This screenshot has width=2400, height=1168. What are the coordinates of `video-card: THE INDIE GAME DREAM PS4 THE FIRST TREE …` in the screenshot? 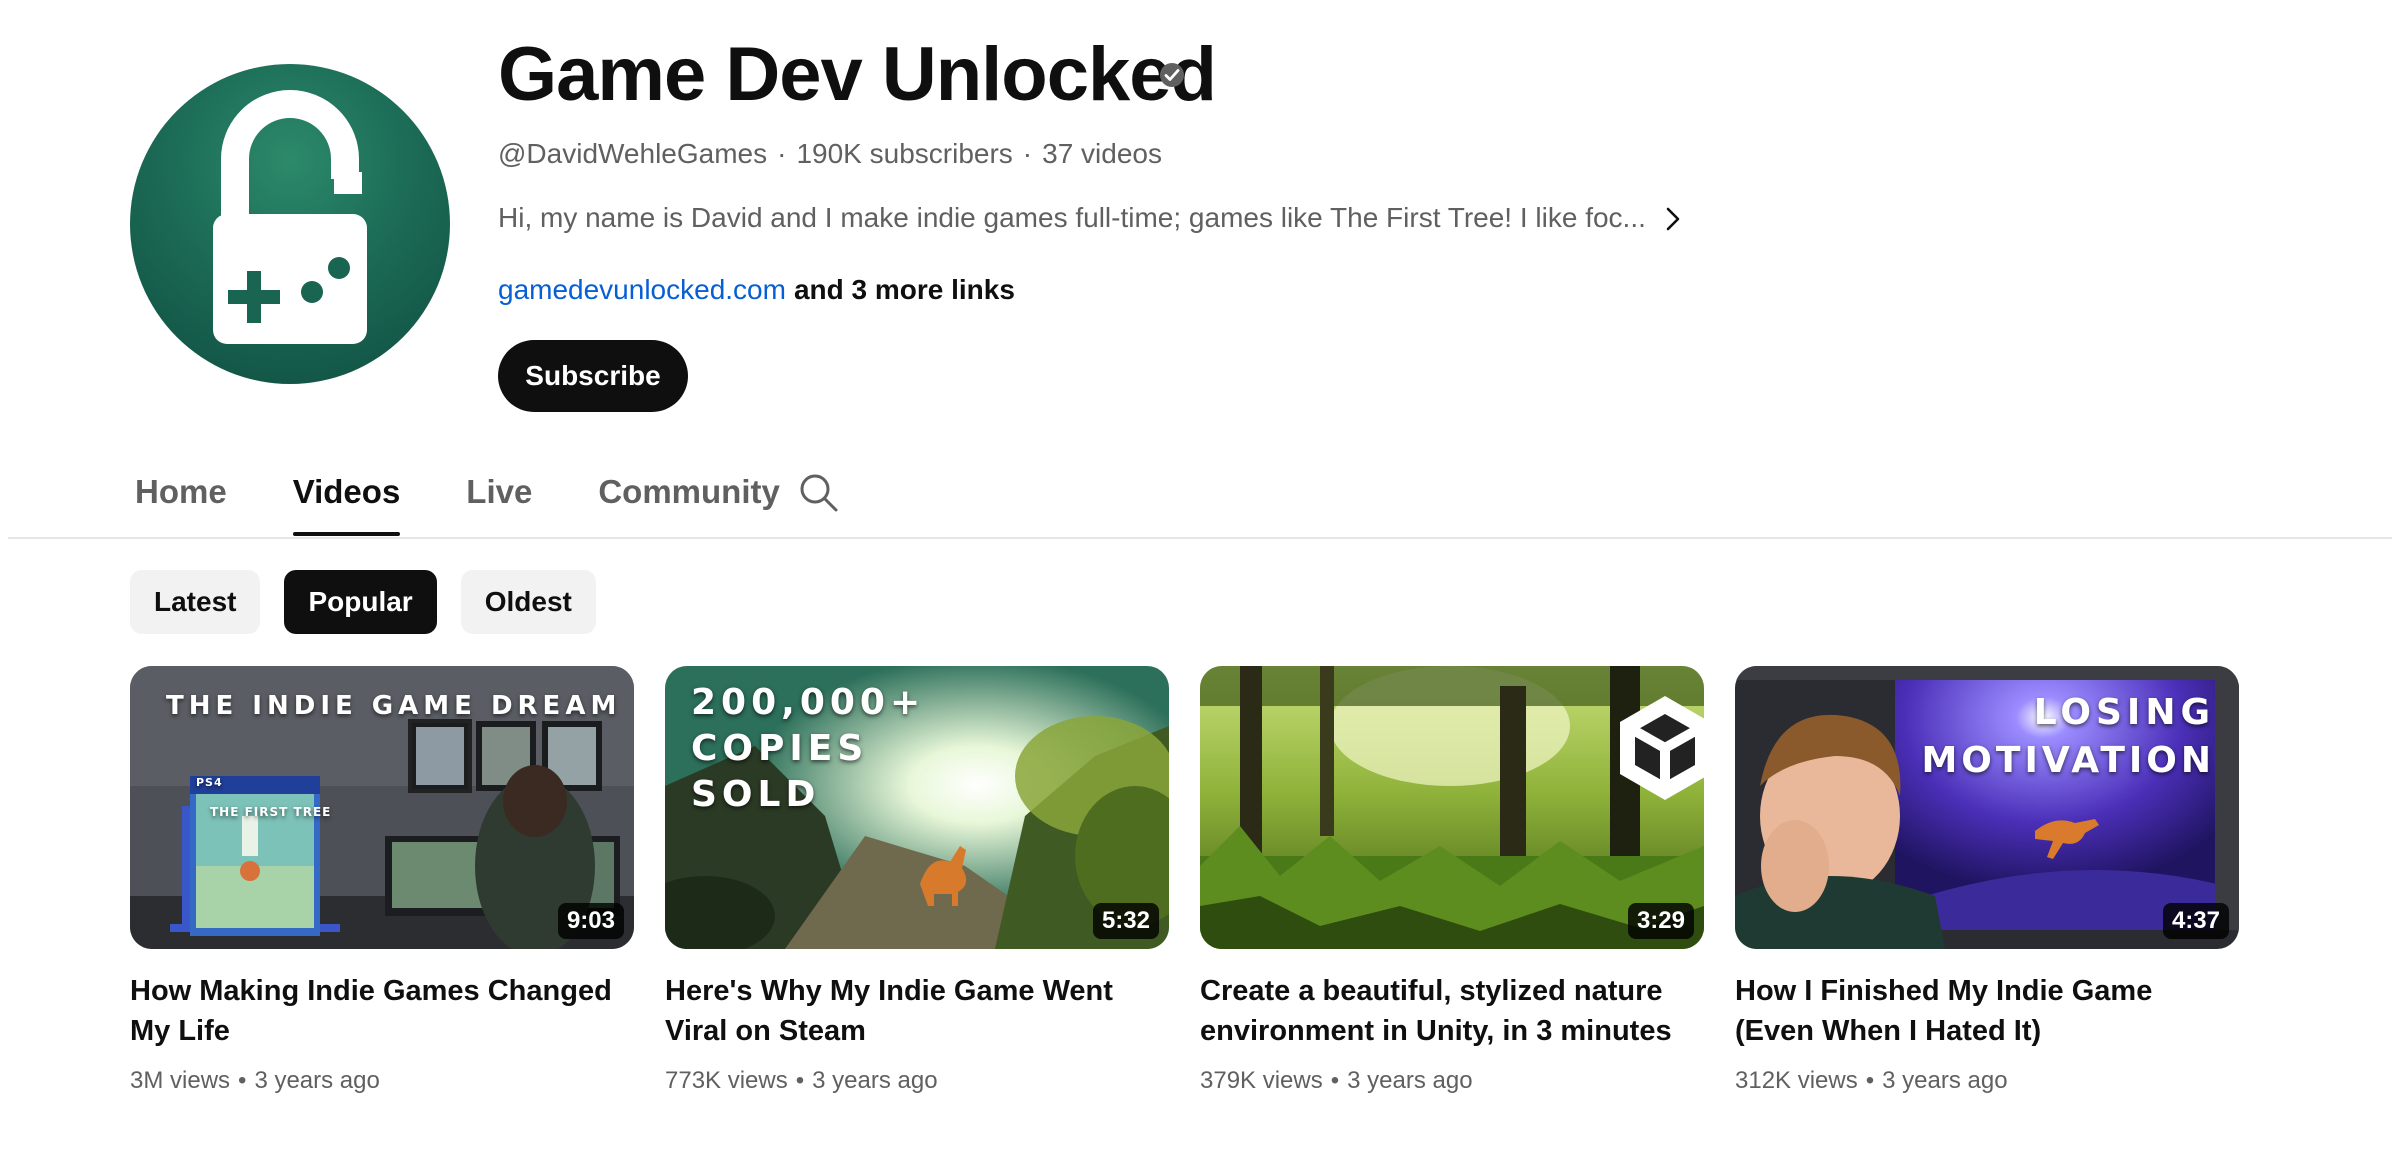 It's located at (382, 881).